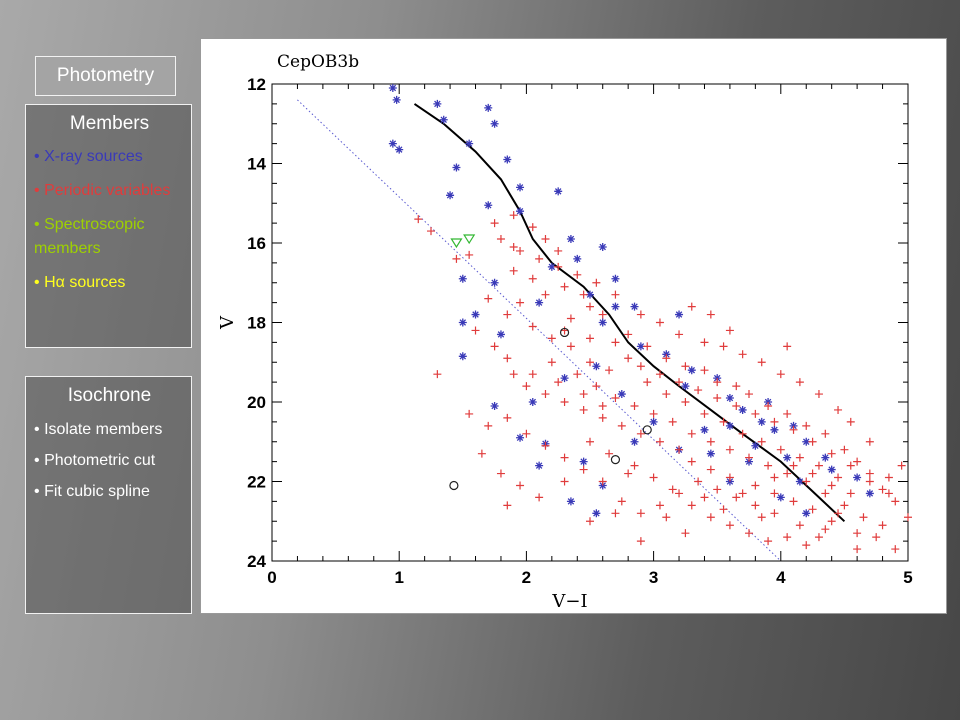  I want to click on y-tick-label: 12, so click(256, 84).